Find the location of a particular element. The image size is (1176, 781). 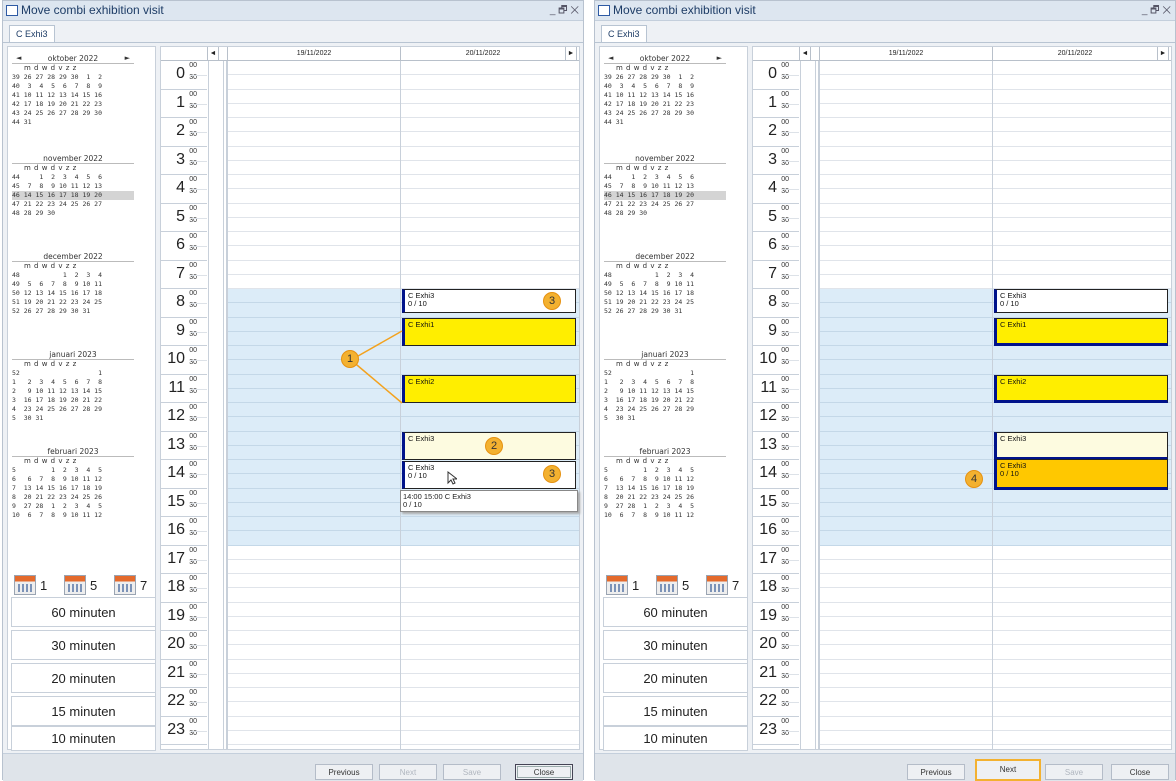

save-button: Save is located at coordinates (472, 772).